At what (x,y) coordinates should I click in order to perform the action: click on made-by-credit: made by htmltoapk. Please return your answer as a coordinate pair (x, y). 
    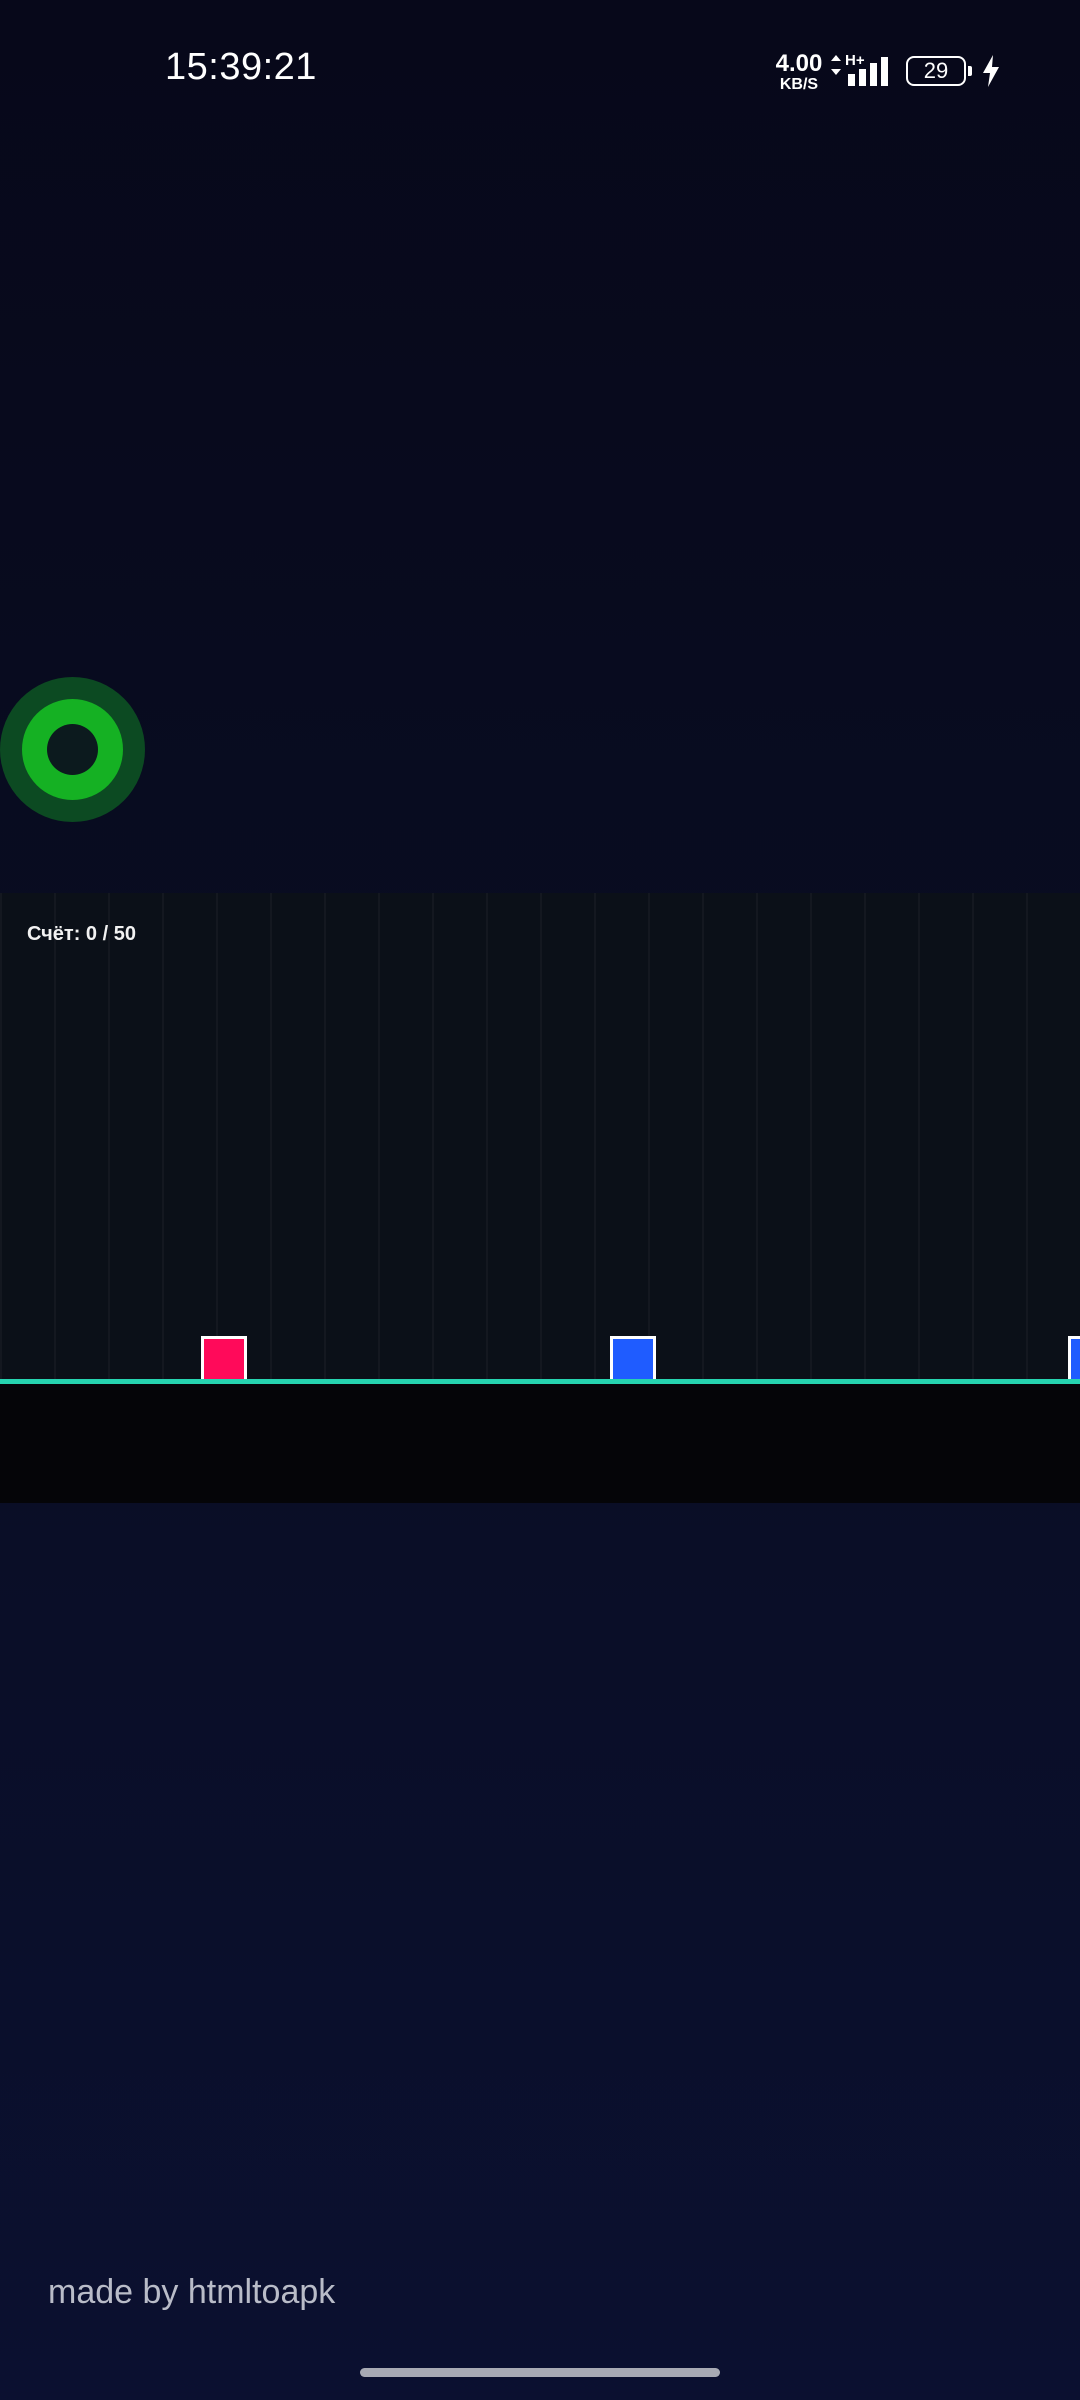
    Looking at the image, I should click on (192, 2292).